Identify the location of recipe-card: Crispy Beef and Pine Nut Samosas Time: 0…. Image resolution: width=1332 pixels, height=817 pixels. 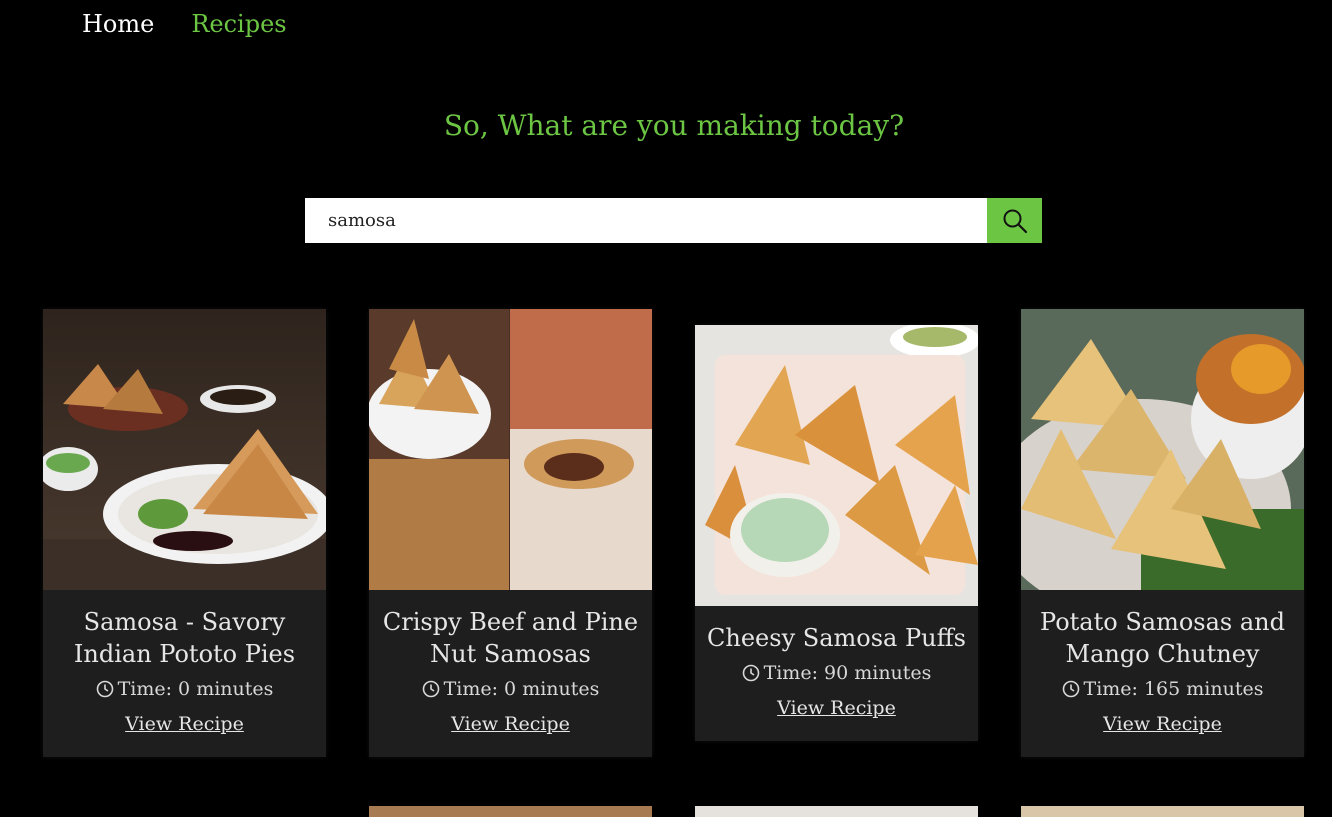
(510, 533).